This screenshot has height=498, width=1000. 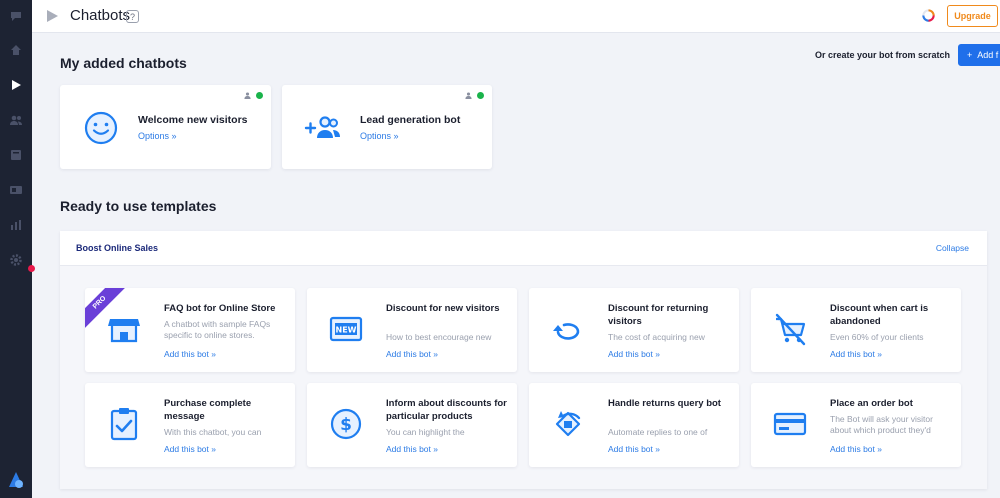 I want to click on new-badge-icon: NEW, so click(x=346, y=329).